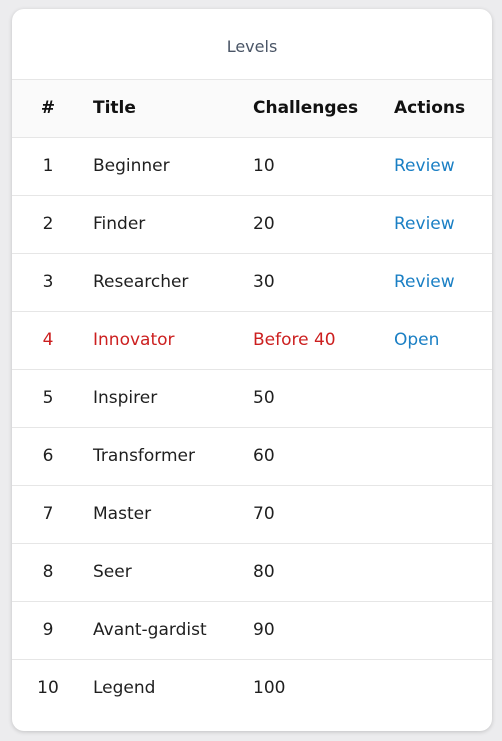 This screenshot has width=502, height=741. Describe the element at coordinates (252, 225) in the screenshot. I see `table-row: 2 Finder 20 Review` at that location.